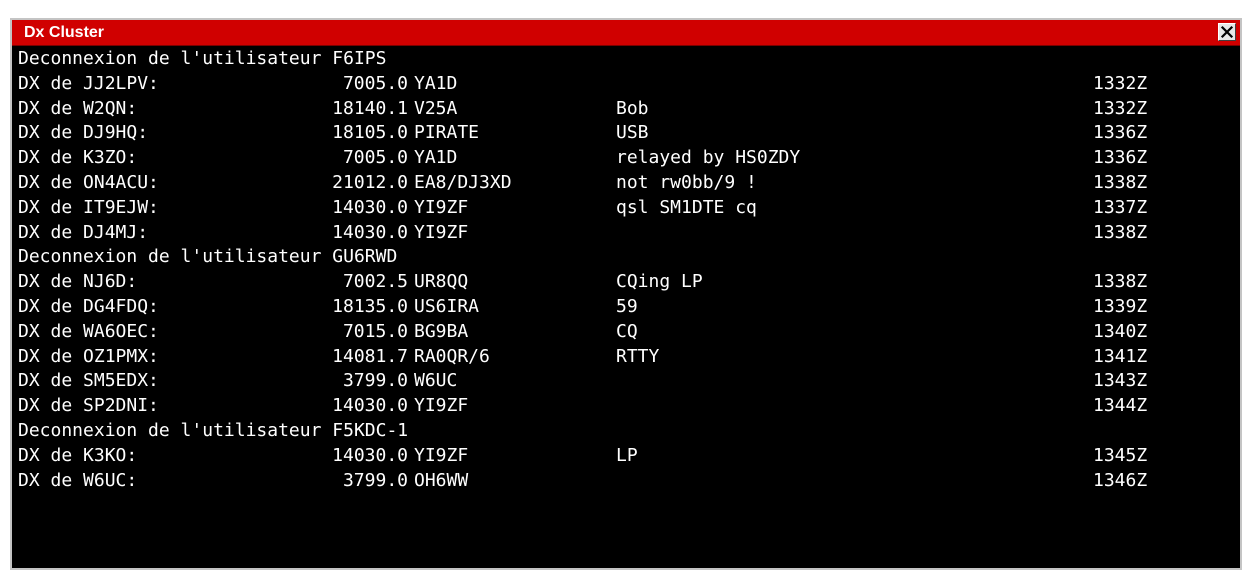 The width and height of the screenshot is (1254, 577). Describe the element at coordinates (627, 257) in the screenshot. I see `console-message-line: Deconnexion de l'utilisateur GU6RWD` at that location.